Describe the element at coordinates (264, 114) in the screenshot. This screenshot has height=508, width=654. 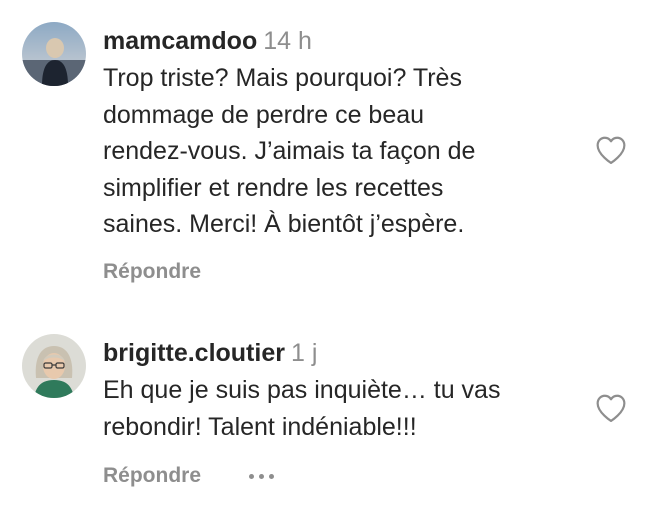
I see `comment-line: dommage de perdre ce beau` at that location.